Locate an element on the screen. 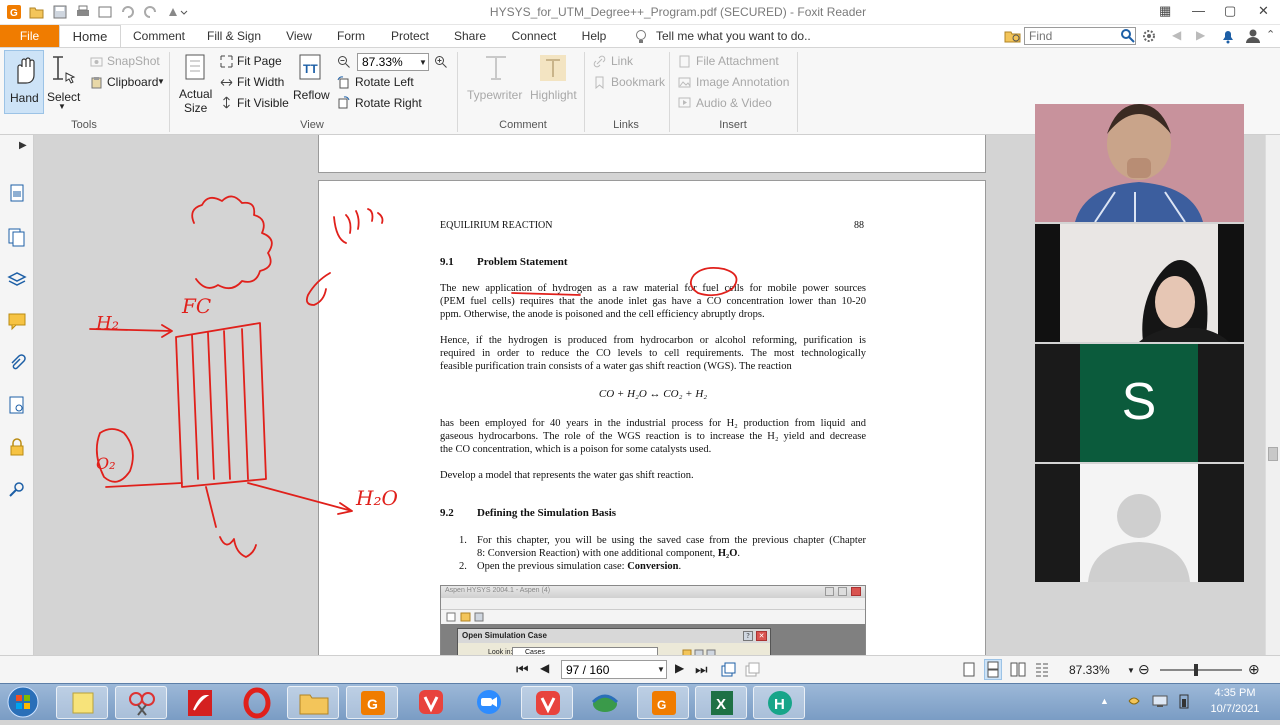  continuous-facing-icon is located at coordinates (1042, 672).